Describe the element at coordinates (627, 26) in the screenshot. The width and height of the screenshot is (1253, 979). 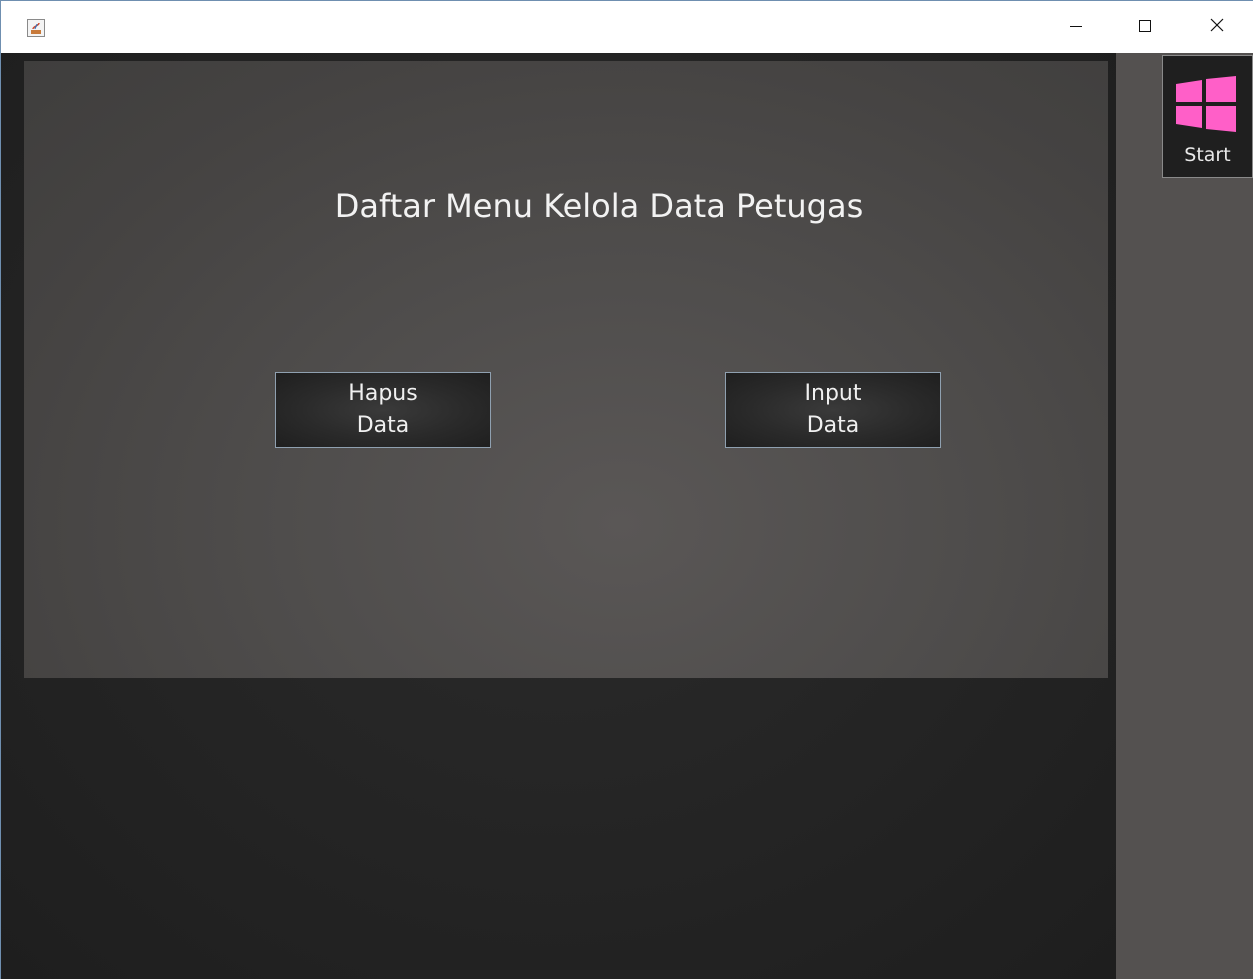
I see `title-bar` at that location.